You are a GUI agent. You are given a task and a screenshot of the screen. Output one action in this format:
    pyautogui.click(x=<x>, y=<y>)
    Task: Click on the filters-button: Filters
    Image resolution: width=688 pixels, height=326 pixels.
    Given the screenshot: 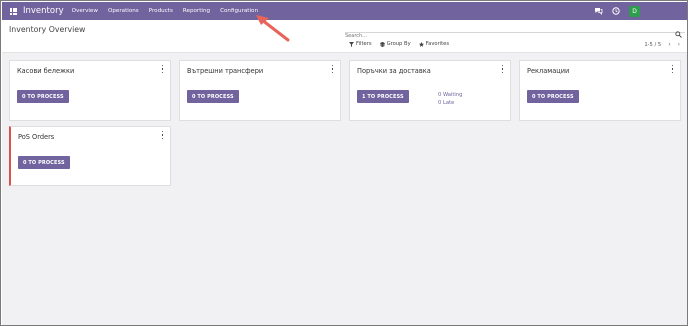 What is the action you would take?
    pyautogui.click(x=360, y=44)
    